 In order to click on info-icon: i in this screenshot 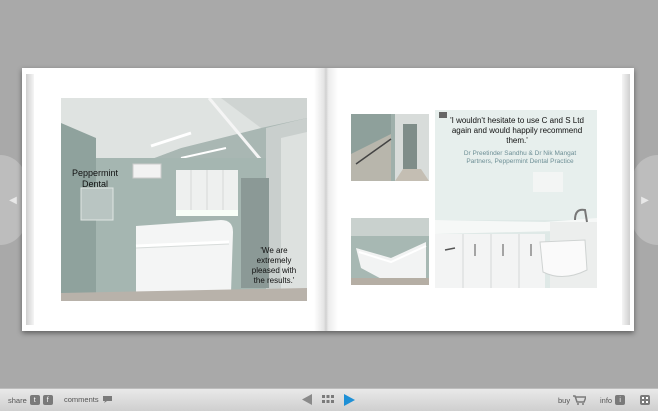, I will do `click(620, 400)`.